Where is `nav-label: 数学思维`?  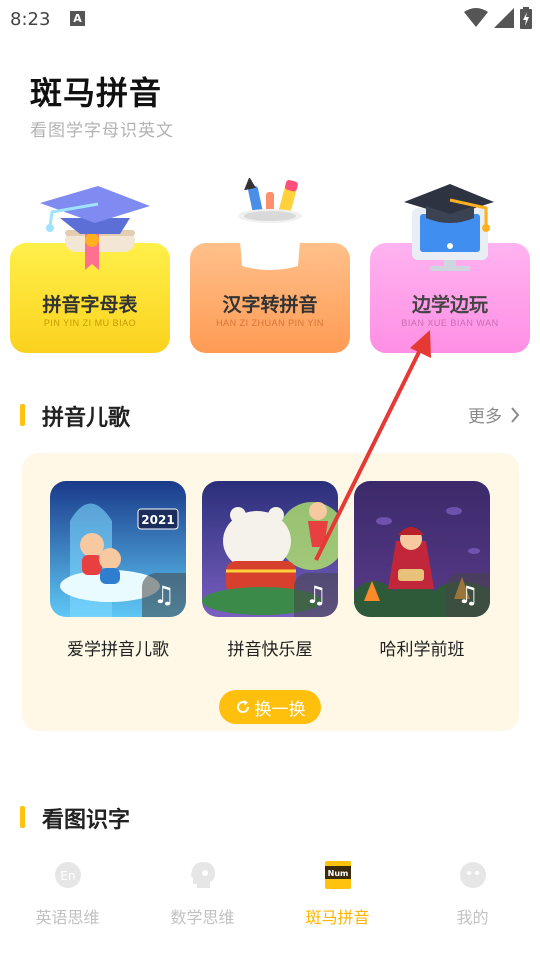 nav-label: 数学思维 is located at coordinates (202, 917).